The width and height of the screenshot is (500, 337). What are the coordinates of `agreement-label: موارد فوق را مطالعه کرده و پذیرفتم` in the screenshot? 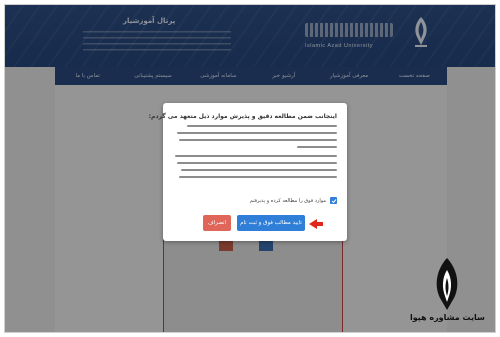 It's located at (287, 200).